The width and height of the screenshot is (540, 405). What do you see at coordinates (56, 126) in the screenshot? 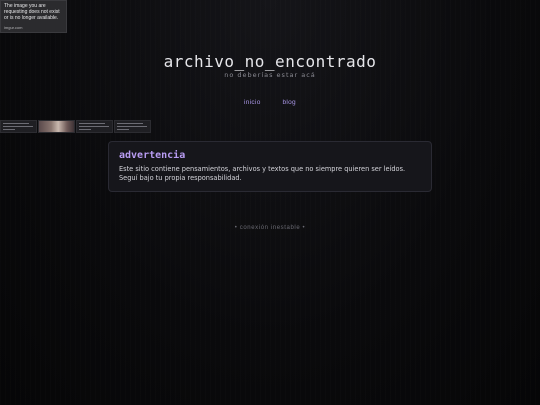
I see `thumbnail-photo` at bounding box center [56, 126].